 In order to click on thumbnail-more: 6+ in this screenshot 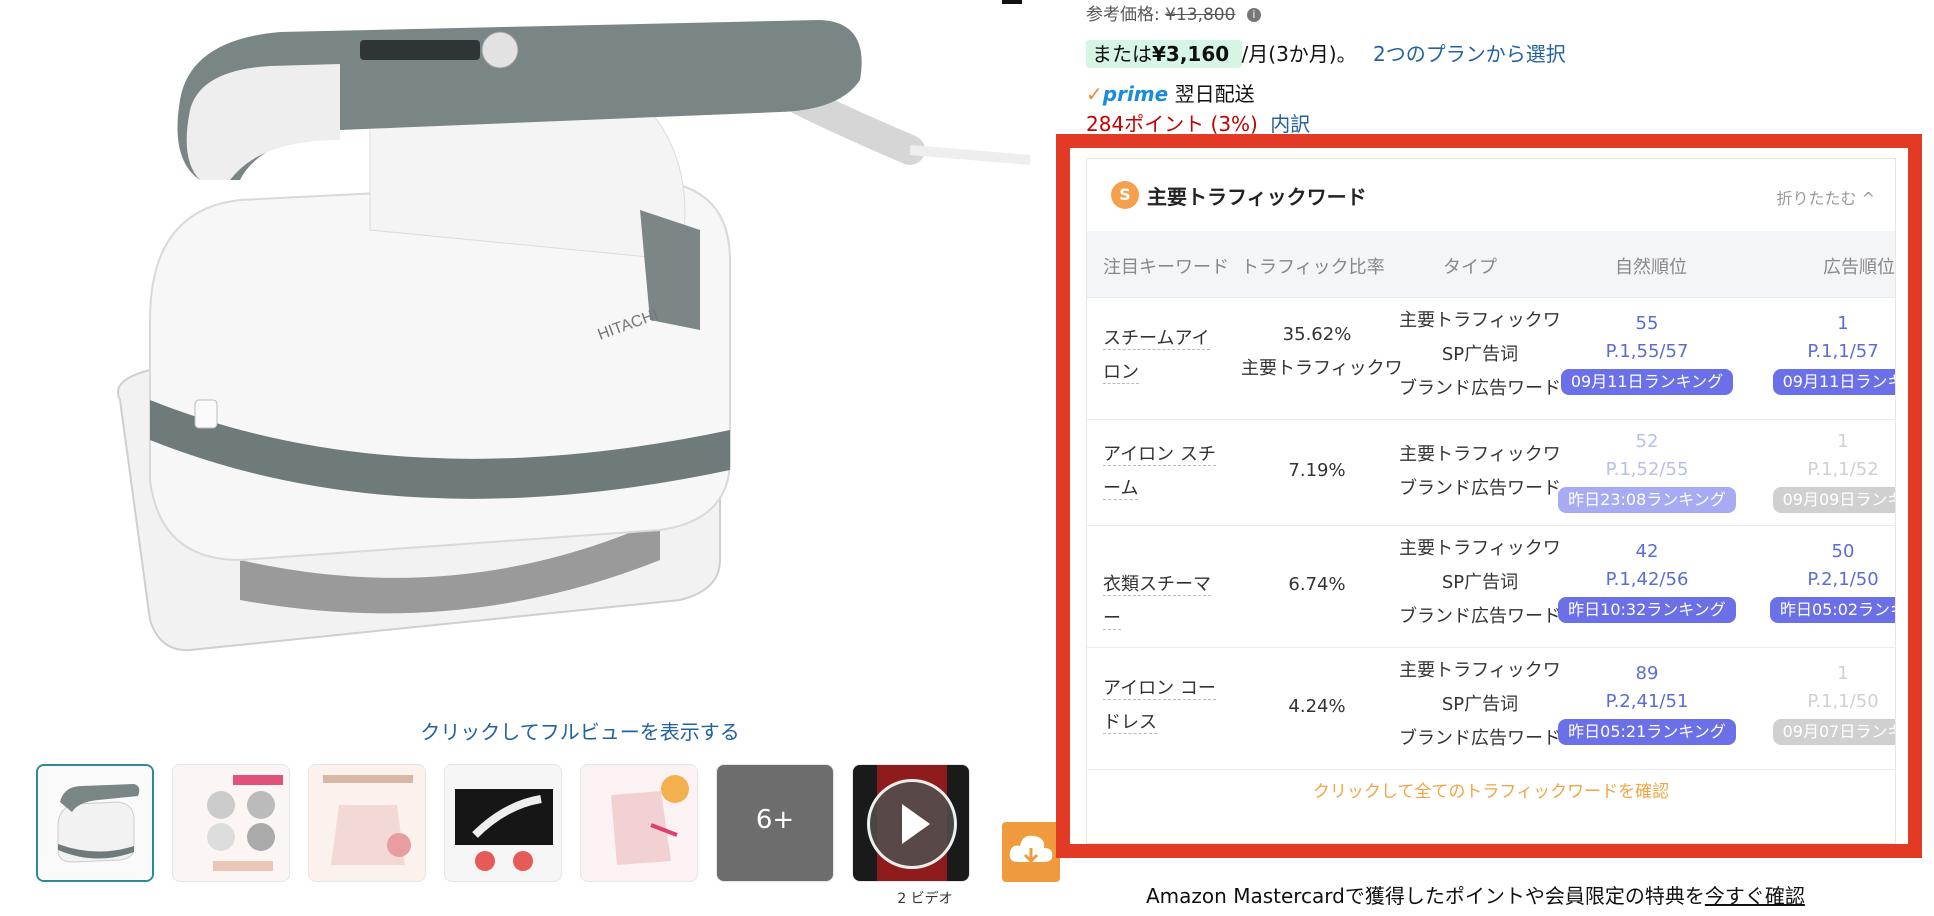, I will do `click(775, 823)`.